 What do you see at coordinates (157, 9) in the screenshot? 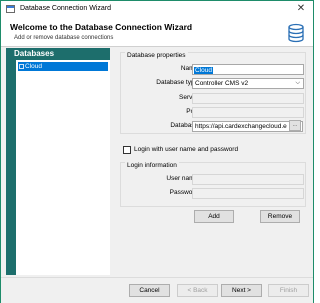
I see `title-bar: Database Connection Wizard ✕` at bounding box center [157, 9].